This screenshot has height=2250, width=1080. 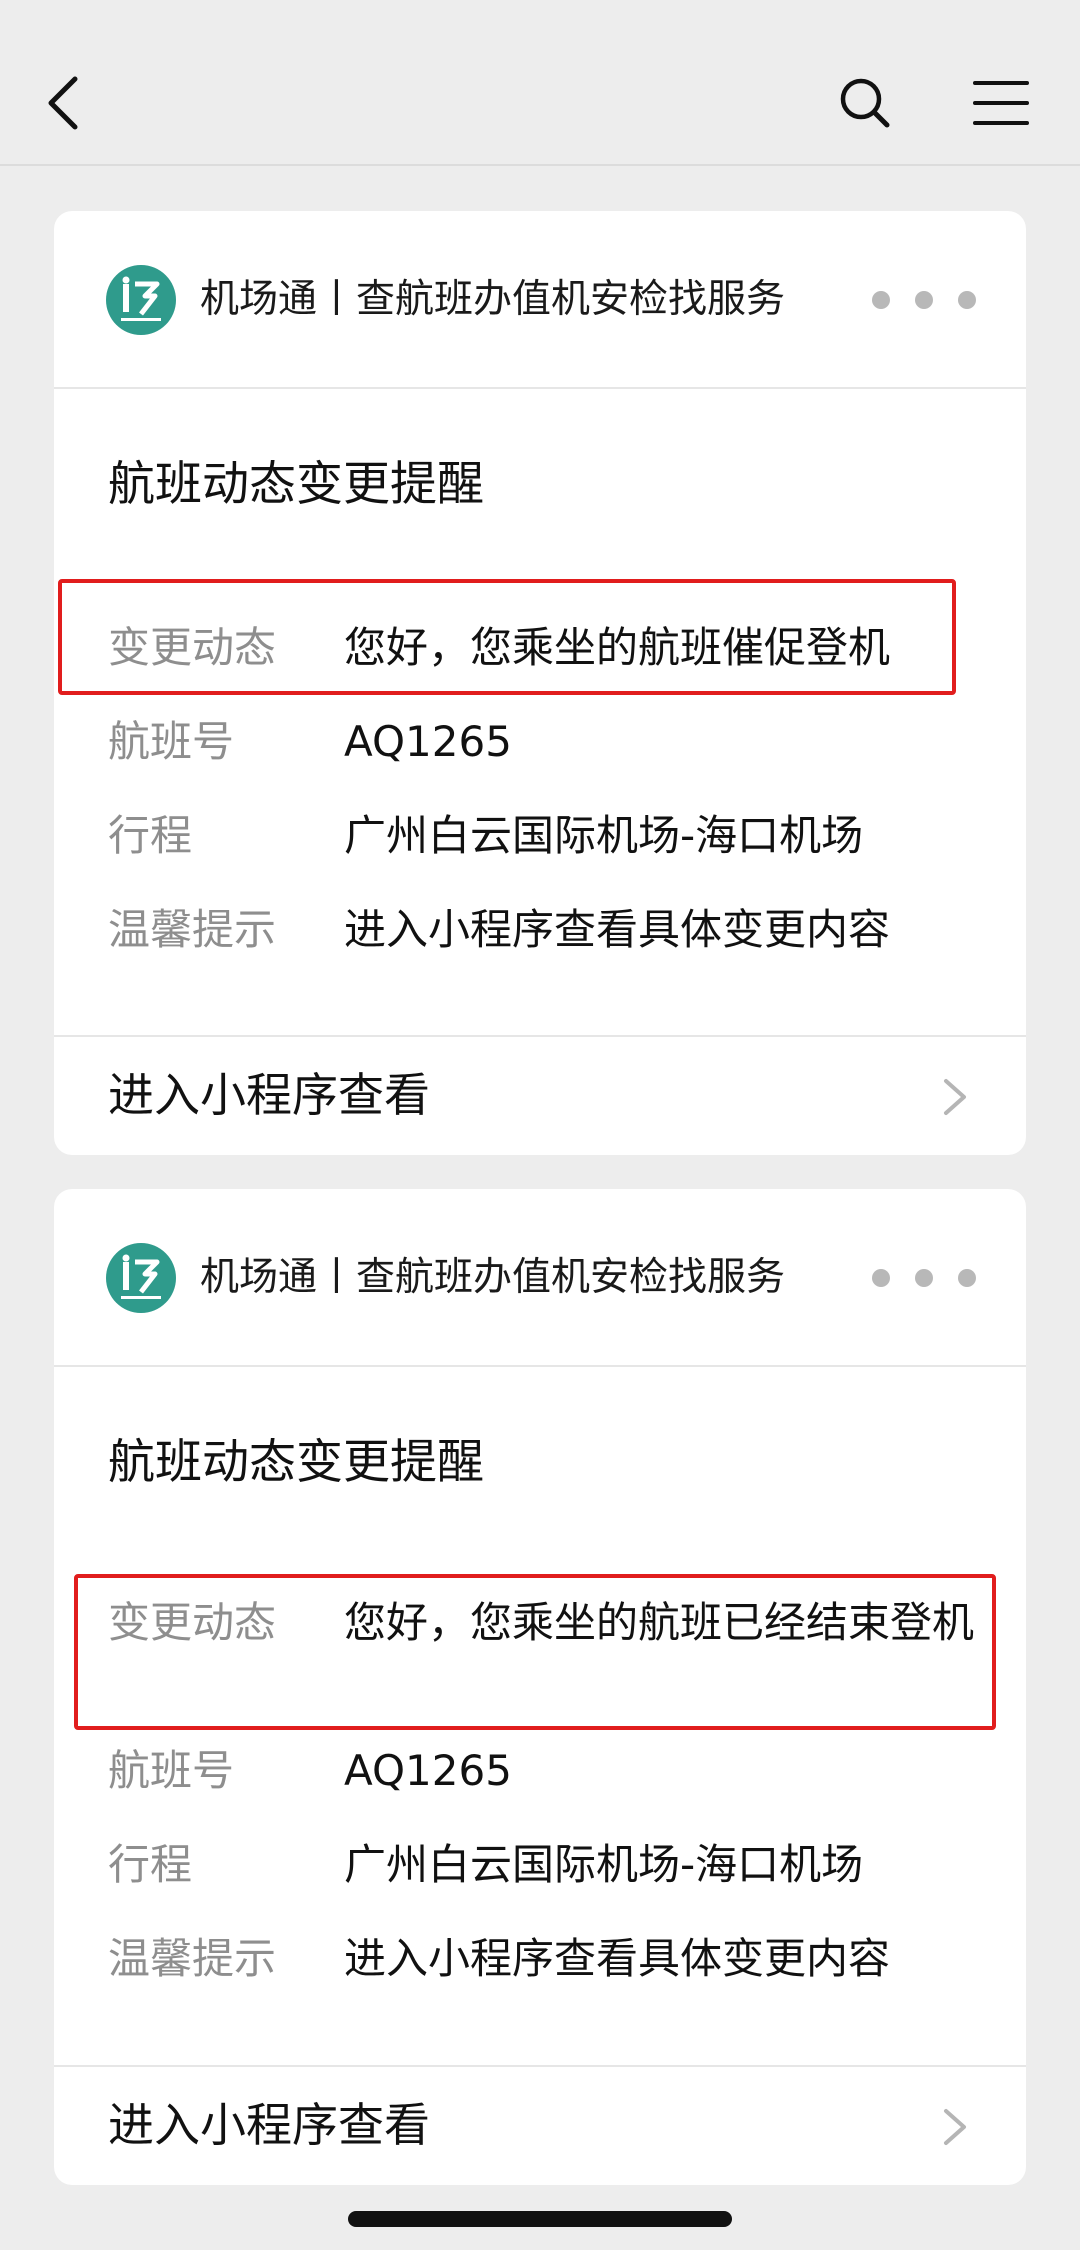 I want to click on info-row: 变更动态 您好，您乘坐的航班已经结束登机, so click(x=548, y=1623).